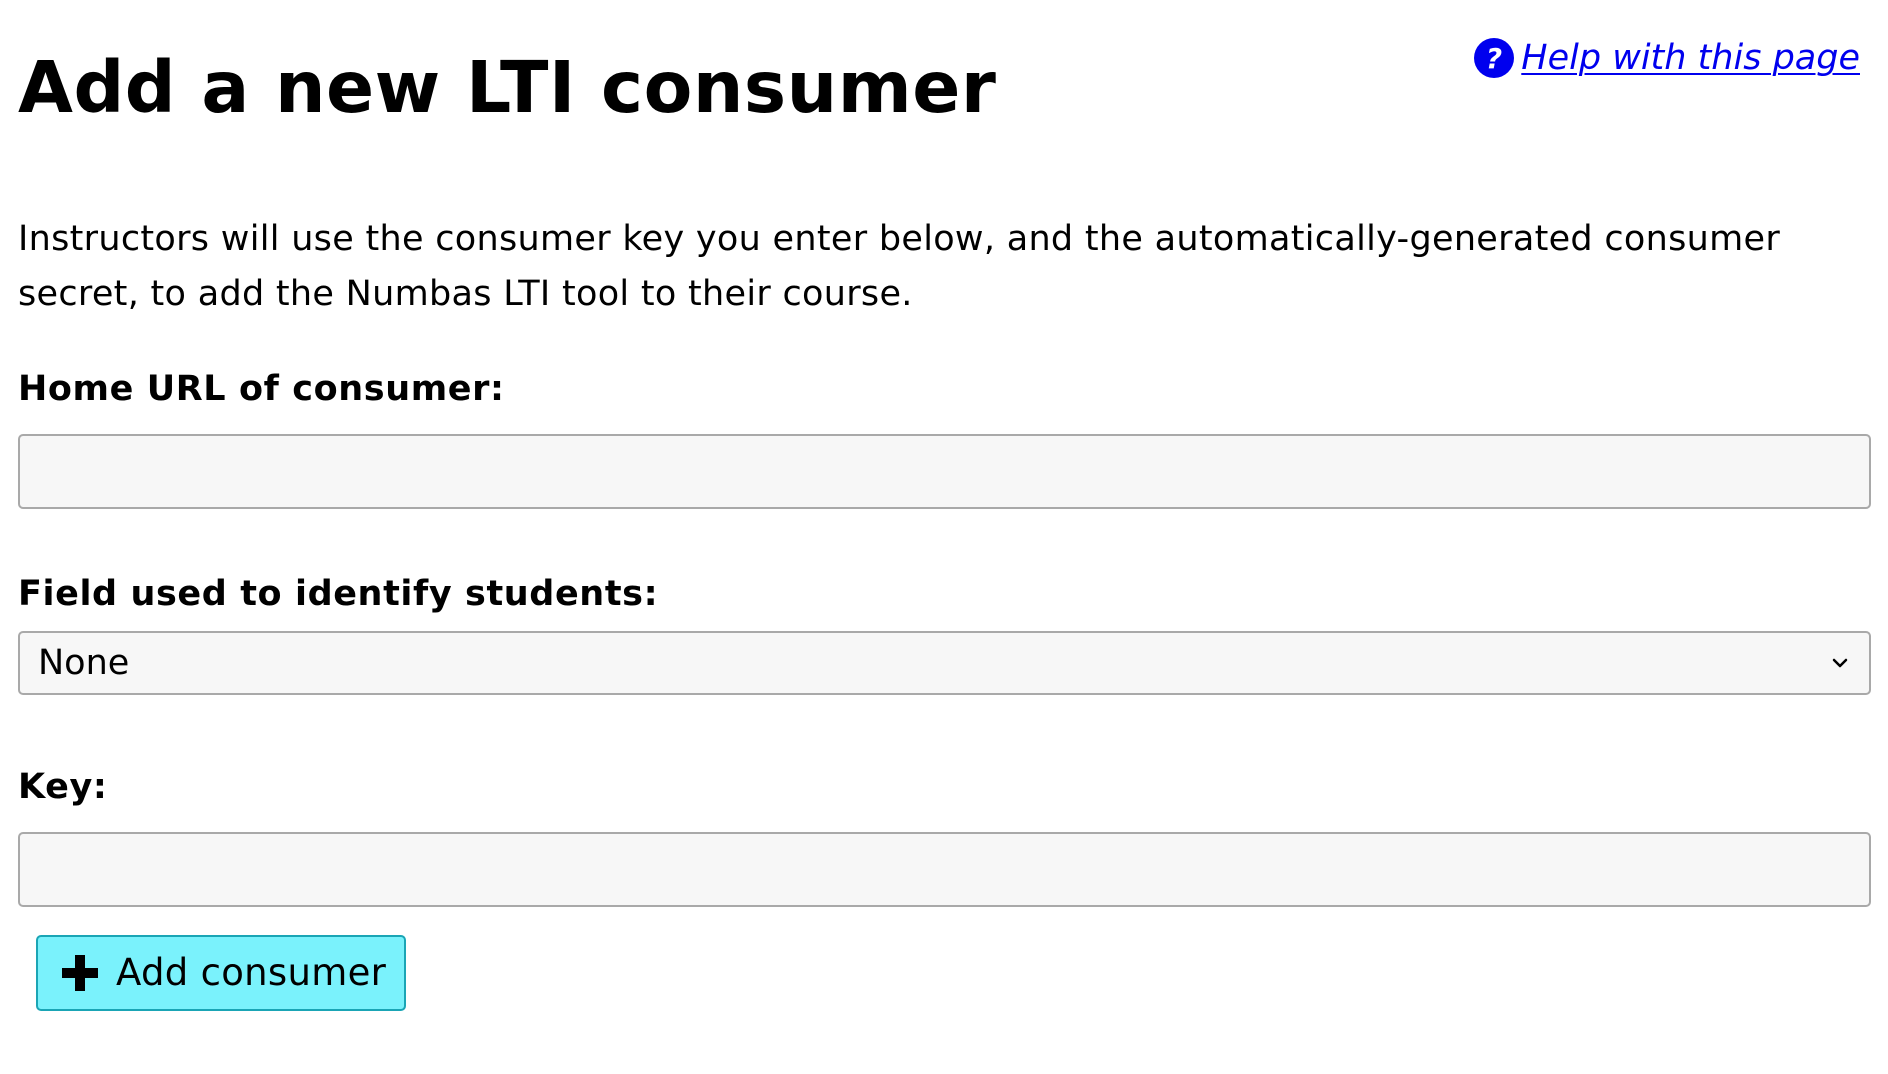 Image resolution: width=1888 pixels, height=1074 pixels. Describe the element at coordinates (1687, 58) in the screenshot. I see `help-link-label: Help with this page` at that location.